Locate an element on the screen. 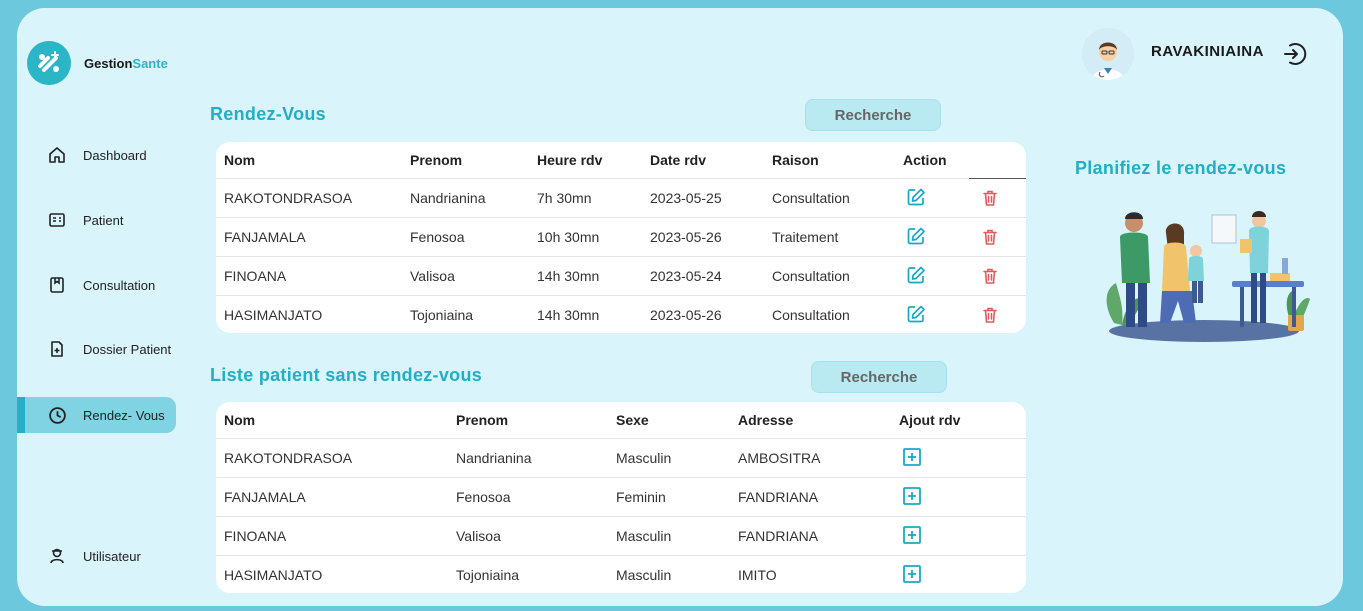 This screenshot has width=1363, height=611. sidebar-item-label: Utilisateur is located at coordinates (112, 556).